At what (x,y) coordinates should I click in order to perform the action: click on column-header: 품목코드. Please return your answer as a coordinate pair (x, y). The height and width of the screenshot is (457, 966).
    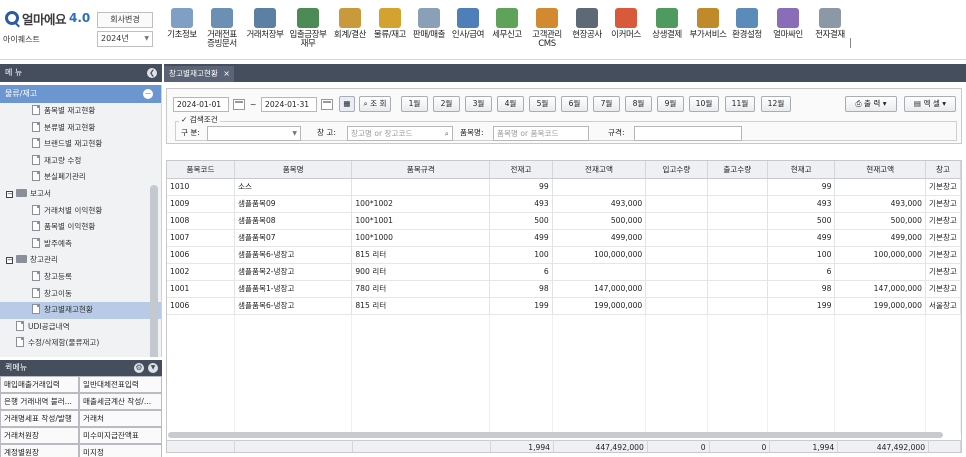
    Looking at the image, I should click on (201, 170).